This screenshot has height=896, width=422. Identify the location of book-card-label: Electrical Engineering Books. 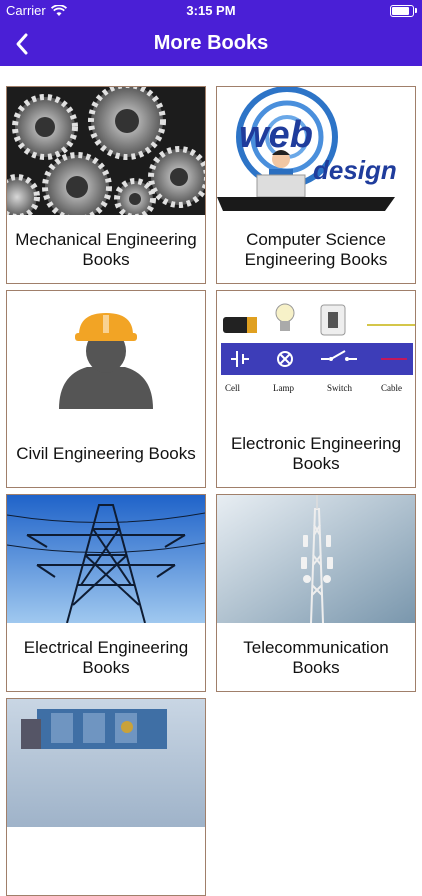
(106, 657).